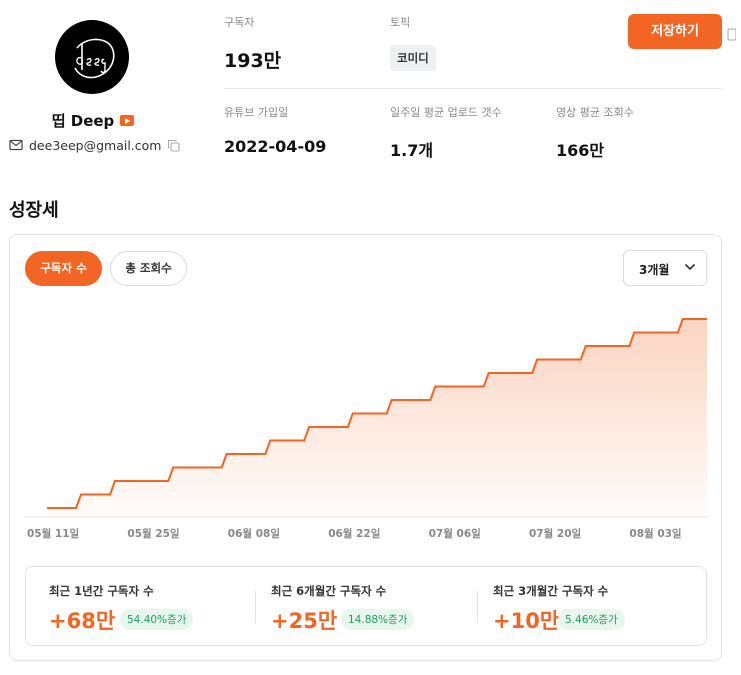  What do you see at coordinates (275, 146) in the screenshot?
I see `joined-value: 2022-04-09` at bounding box center [275, 146].